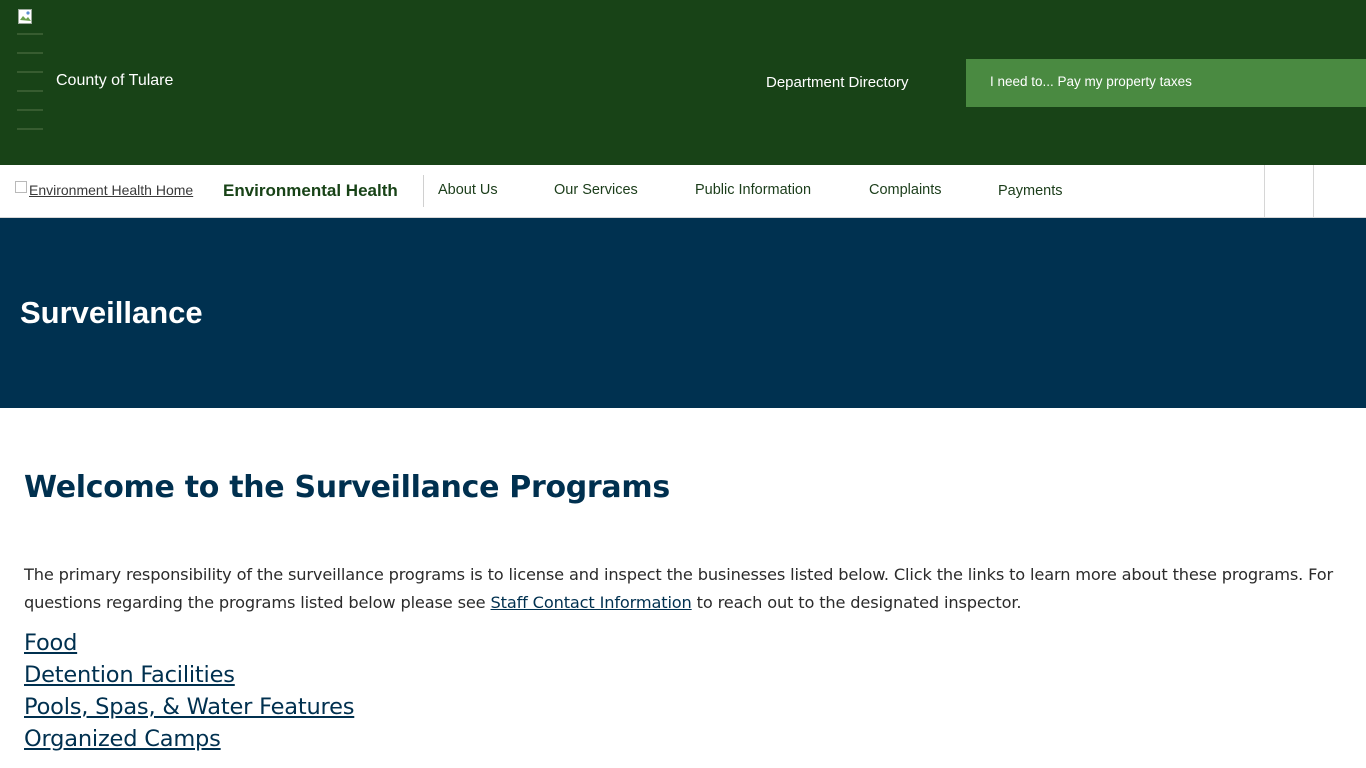  Describe the element at coordinates (347, 487) in the screenshot. I see `welcome-heading: Welcome to the Surveillance Programs` at that location.